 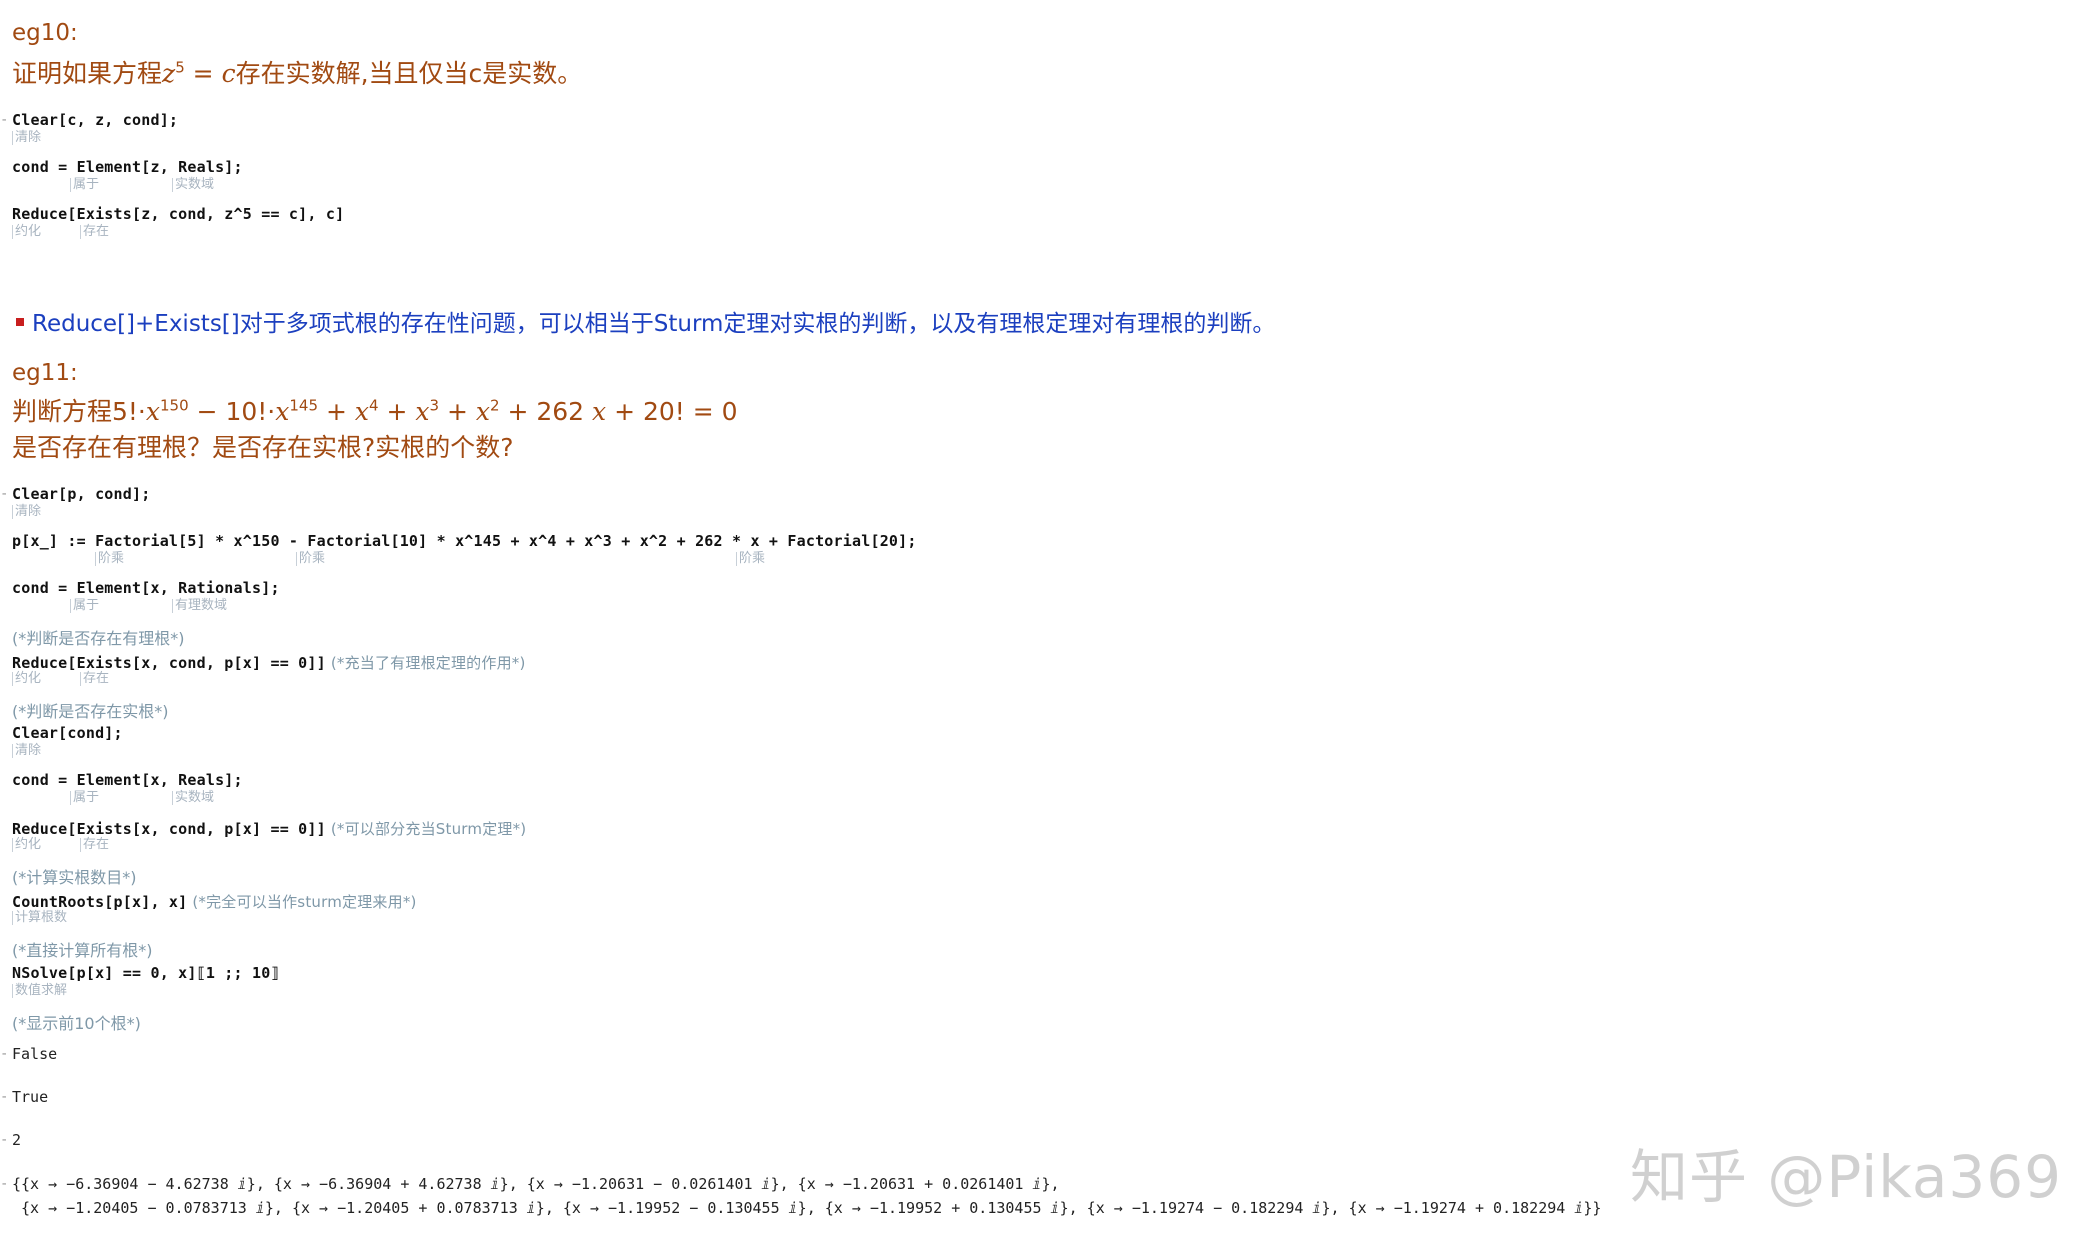 I want to click on comment-count-roots: (*计算实根数目*), so click(x=74, y=877).